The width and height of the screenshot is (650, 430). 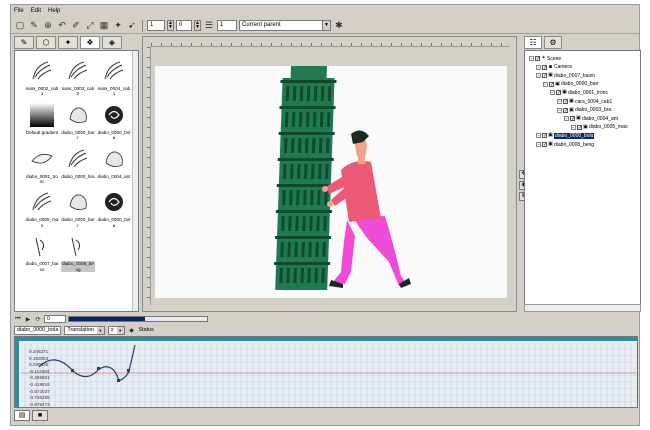 I want to click on tree-row: − ✓ ✶ Scene, so click(x=545, y=58).